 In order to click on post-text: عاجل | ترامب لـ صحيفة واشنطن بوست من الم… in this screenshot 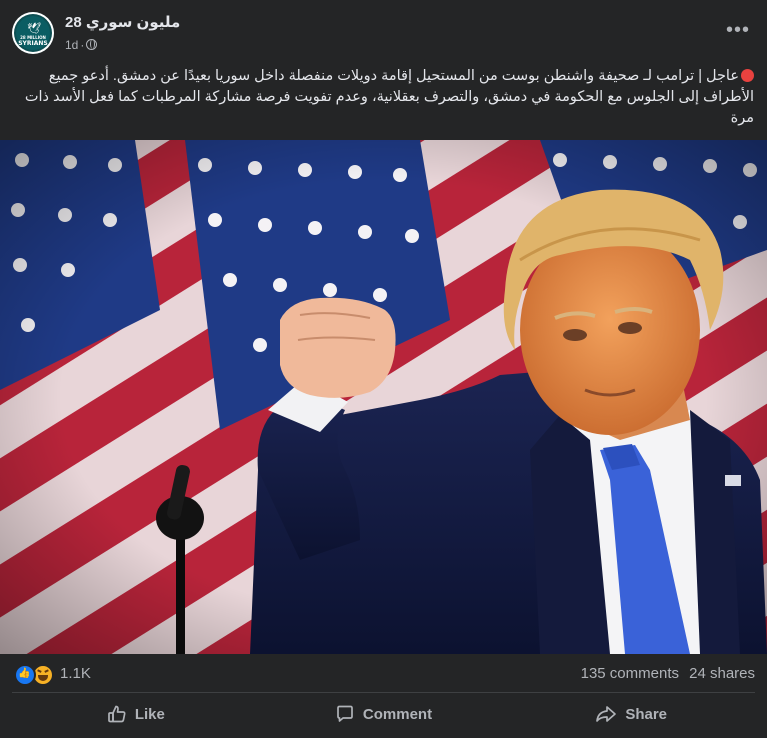, I will do `click(387, 97)`.